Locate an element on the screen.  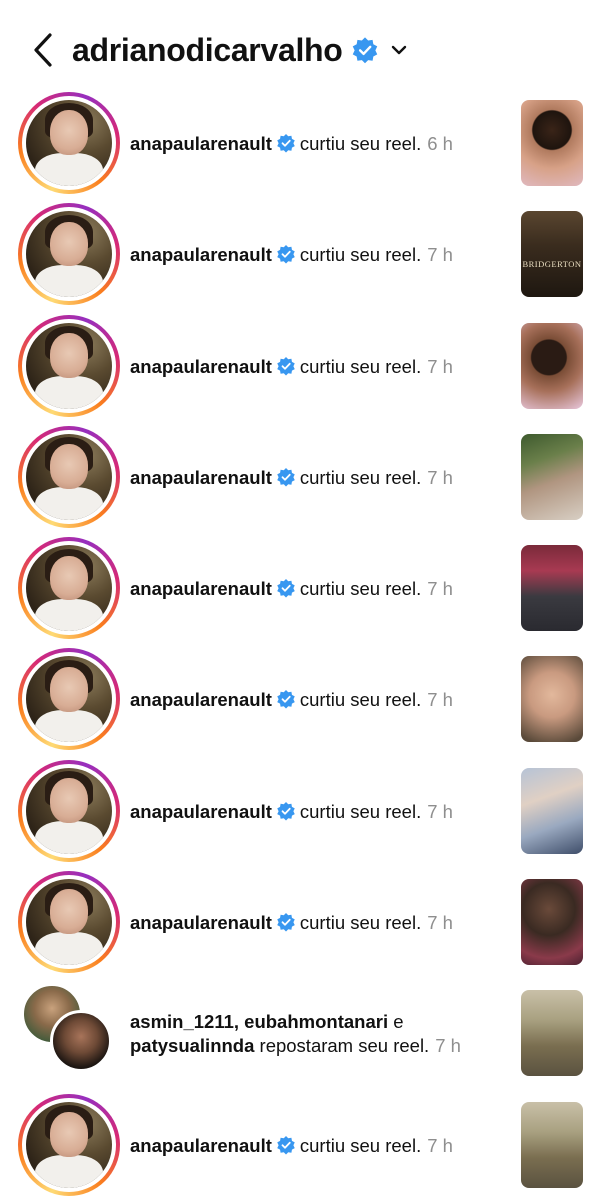
activity-line: asmin_1211, eubahmontanari e is located at coordinates (295, 1022).